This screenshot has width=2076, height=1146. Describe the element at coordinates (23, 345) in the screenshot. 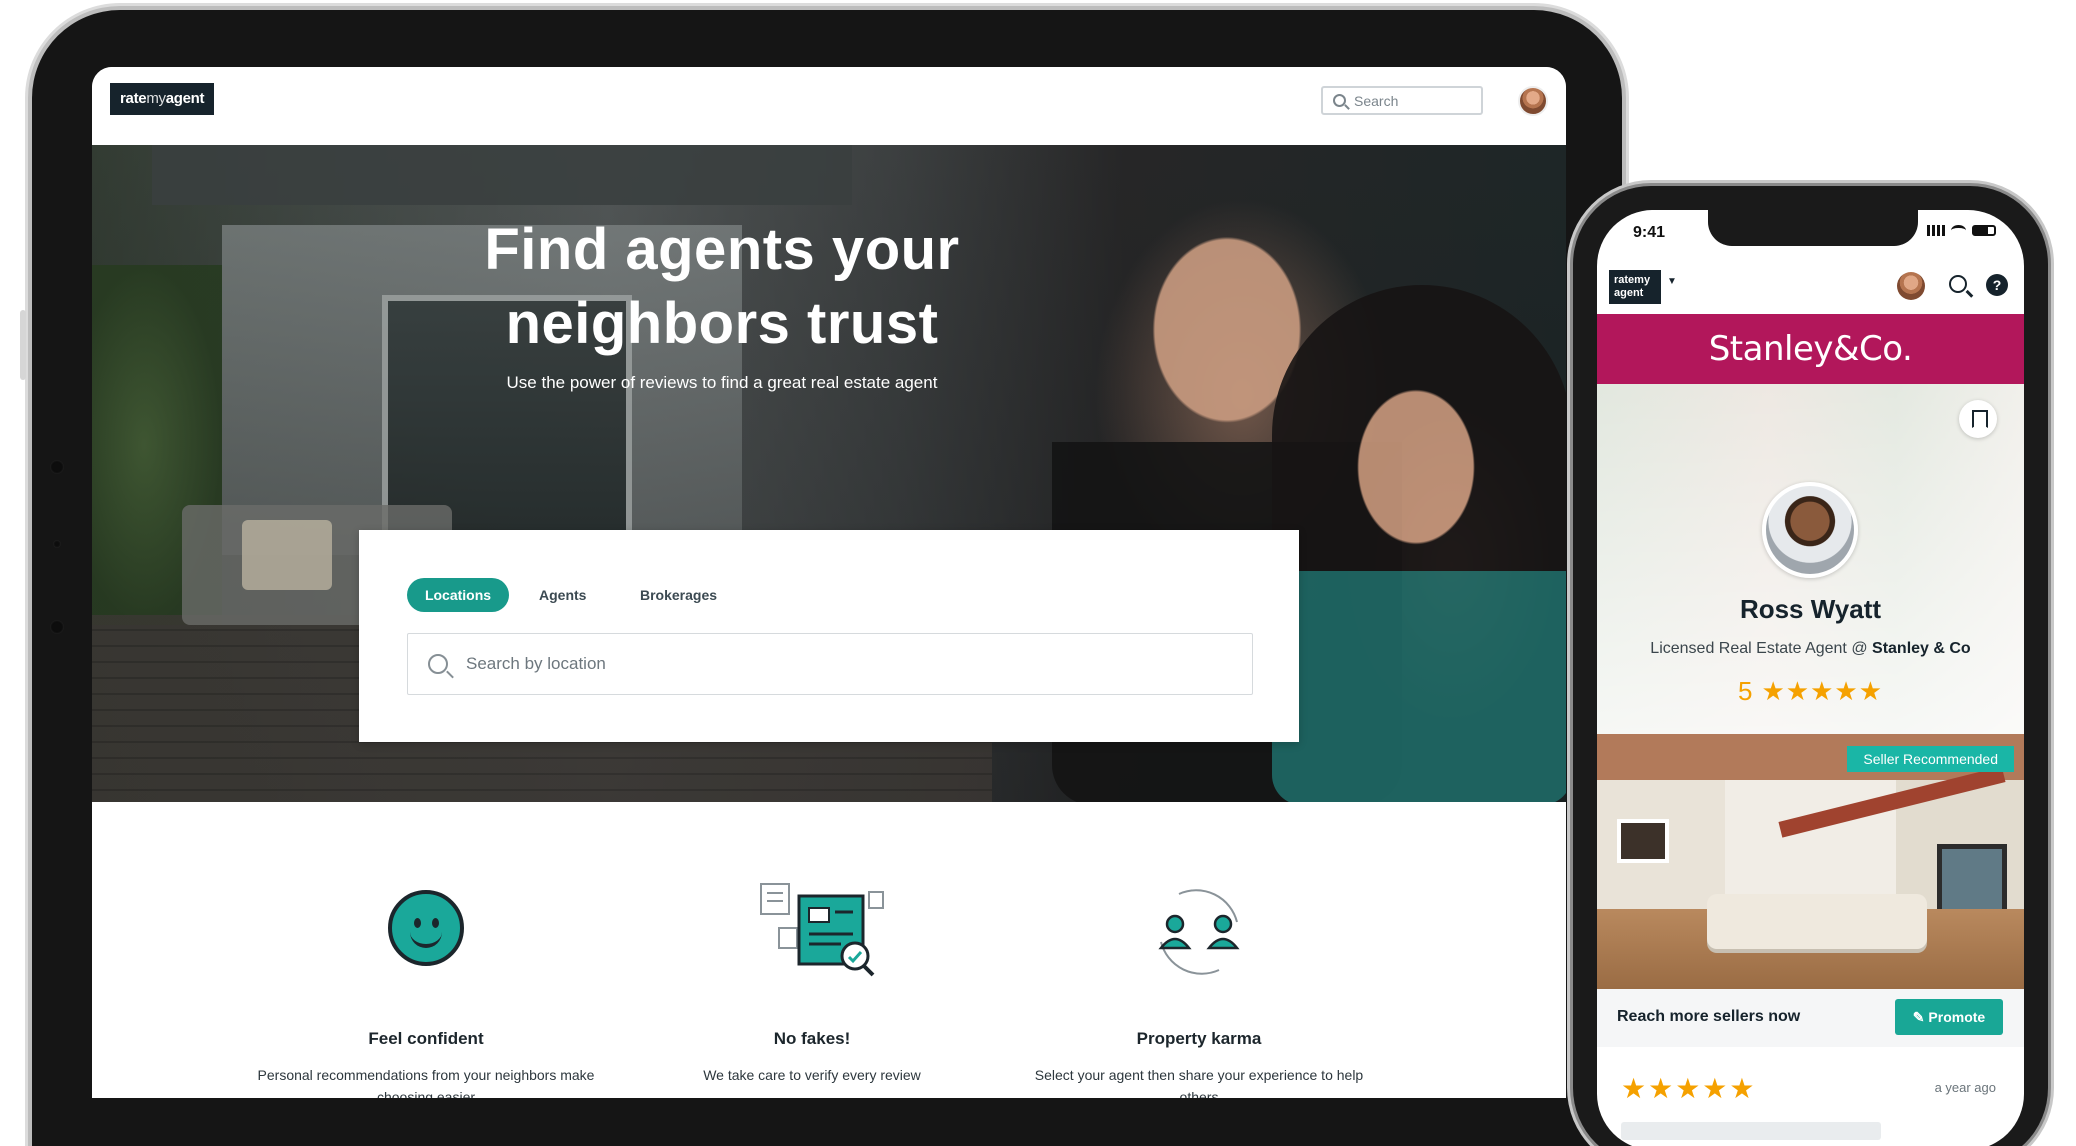

I see `tablet-side-button` at that location.